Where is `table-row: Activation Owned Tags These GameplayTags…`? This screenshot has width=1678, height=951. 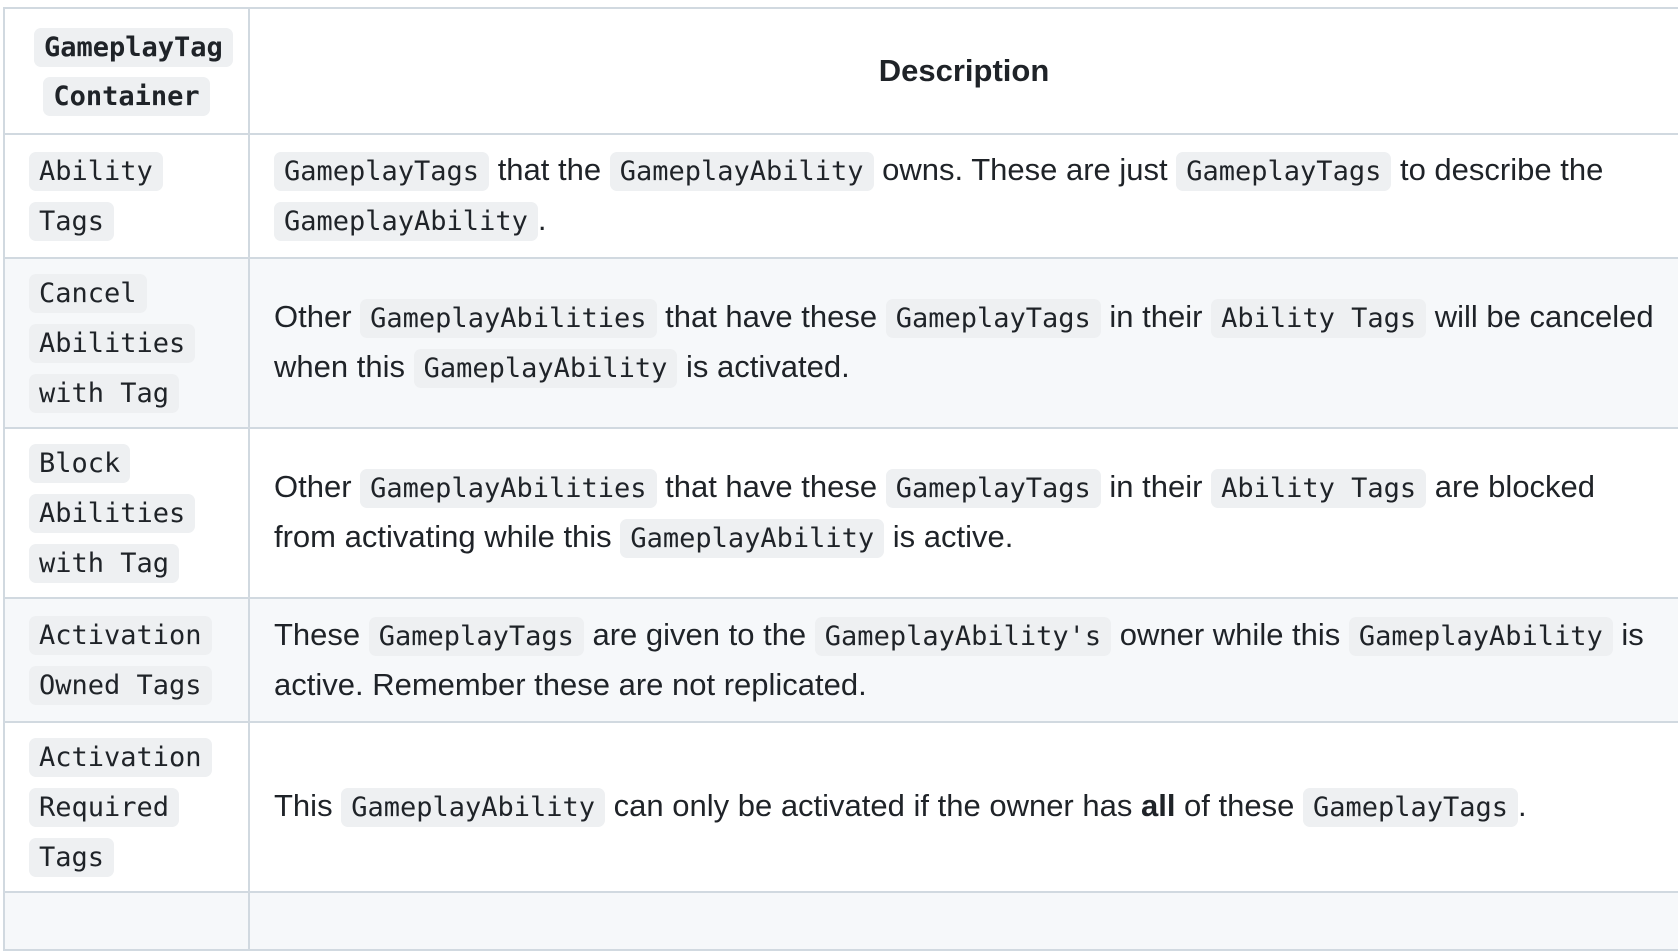 table-row: Activation Owned Tags These GameplayTags… is located at coordinates (840, 660).